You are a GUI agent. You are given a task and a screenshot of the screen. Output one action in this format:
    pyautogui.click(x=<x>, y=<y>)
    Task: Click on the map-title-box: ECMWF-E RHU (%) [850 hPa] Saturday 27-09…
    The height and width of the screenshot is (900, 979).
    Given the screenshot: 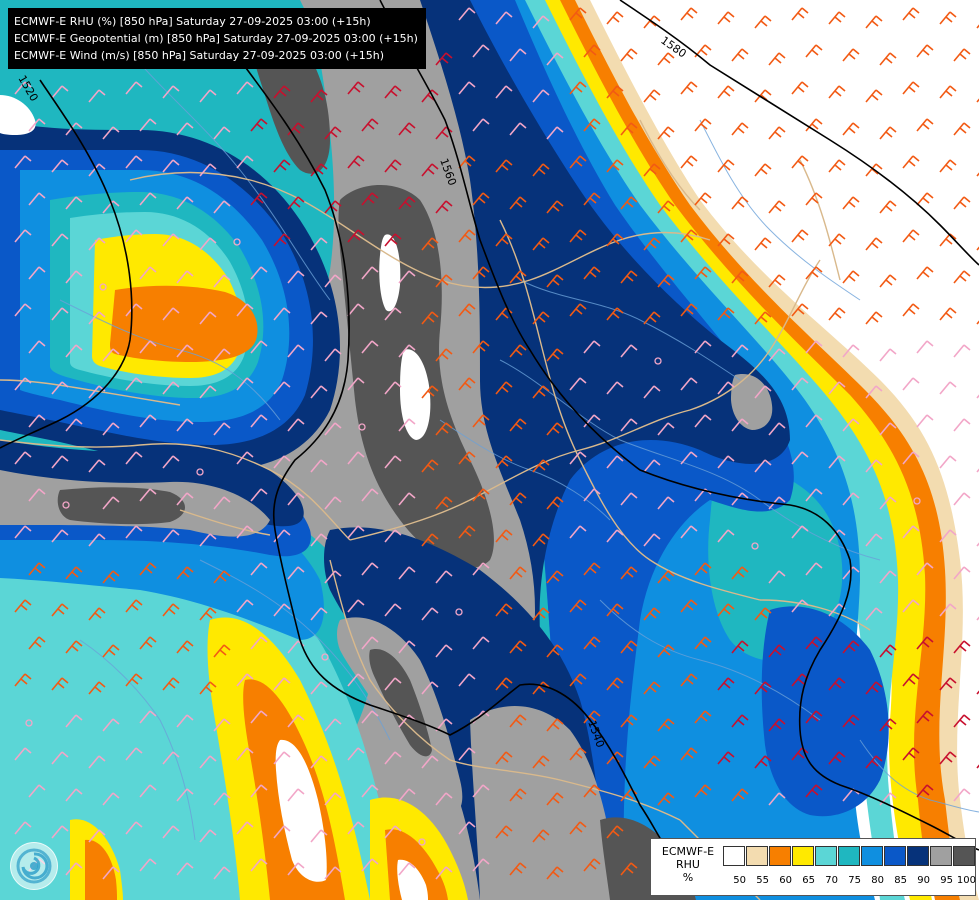 What is the action you would take?
    pyautogui.click(x=217, y=38)
    